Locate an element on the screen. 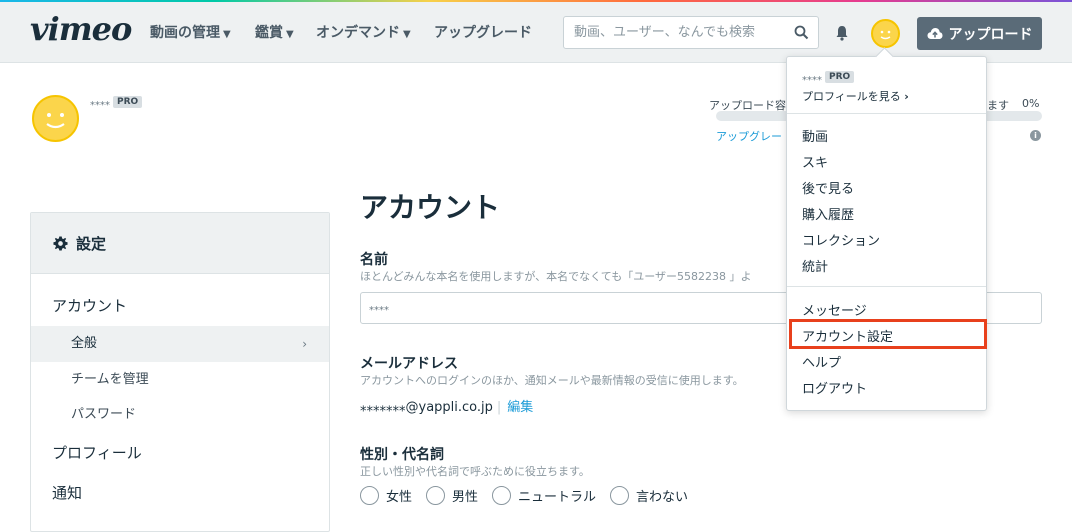 The image size is (1072, 532). menu-item-account-settings: アカウント設定 is located at coordinates (847, 335).